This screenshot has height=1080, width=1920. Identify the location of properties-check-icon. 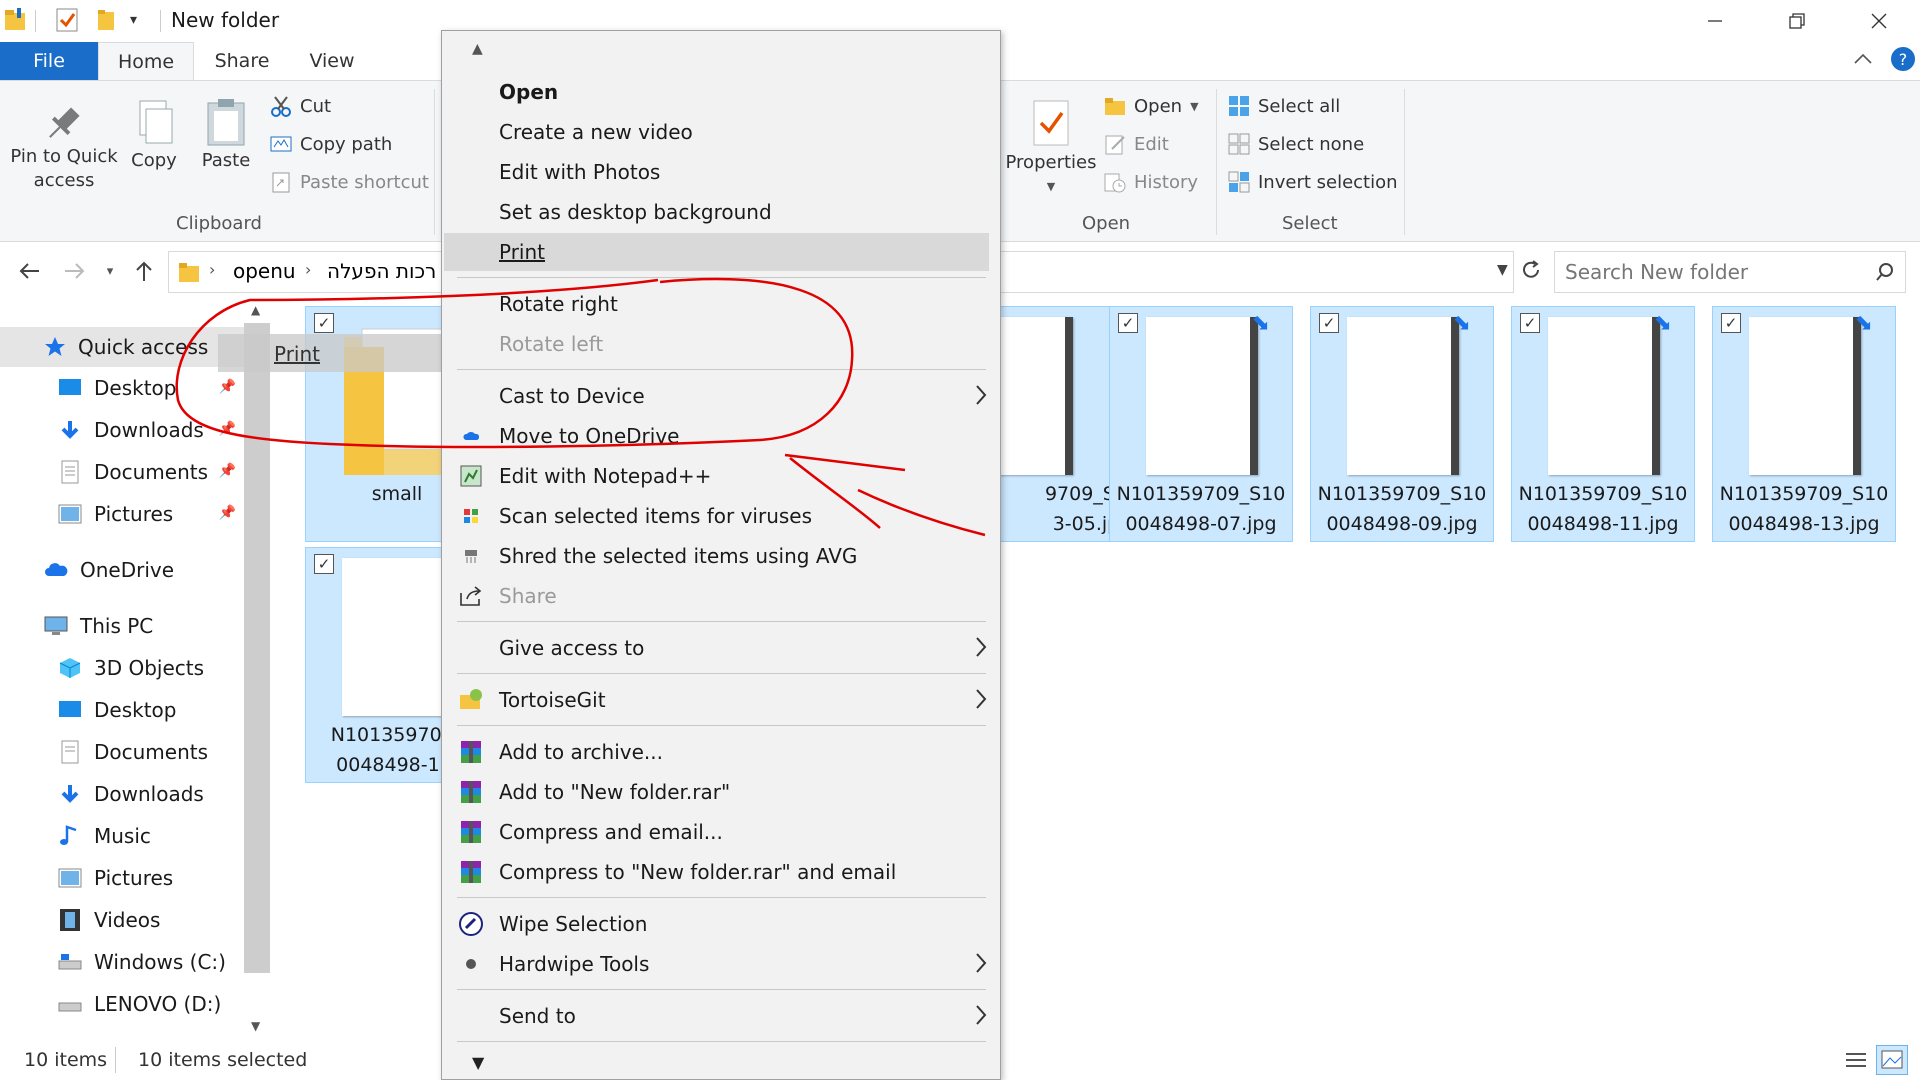
(67, 20).